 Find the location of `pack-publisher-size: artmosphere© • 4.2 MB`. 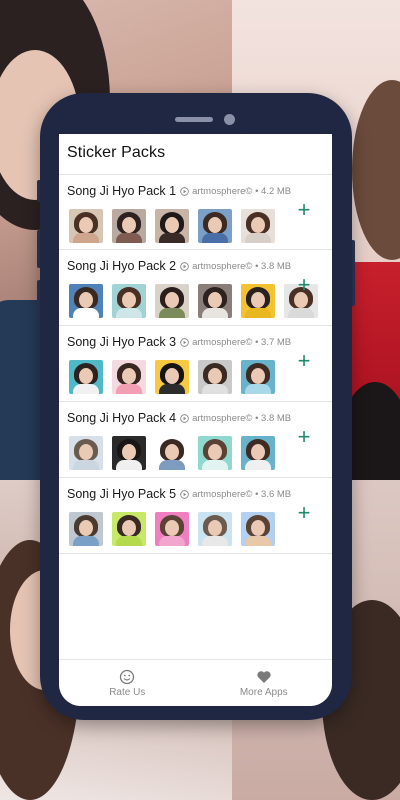

pack-publisher-size: artmosphere© • 4.2 MB is located at coordinates (242, 191).